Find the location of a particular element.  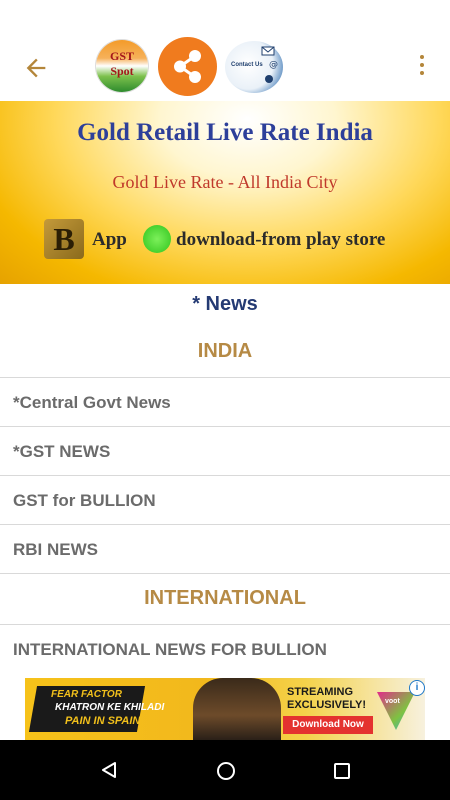

gst-spot-logo: GST Spot is located at coordinates (122, 66).